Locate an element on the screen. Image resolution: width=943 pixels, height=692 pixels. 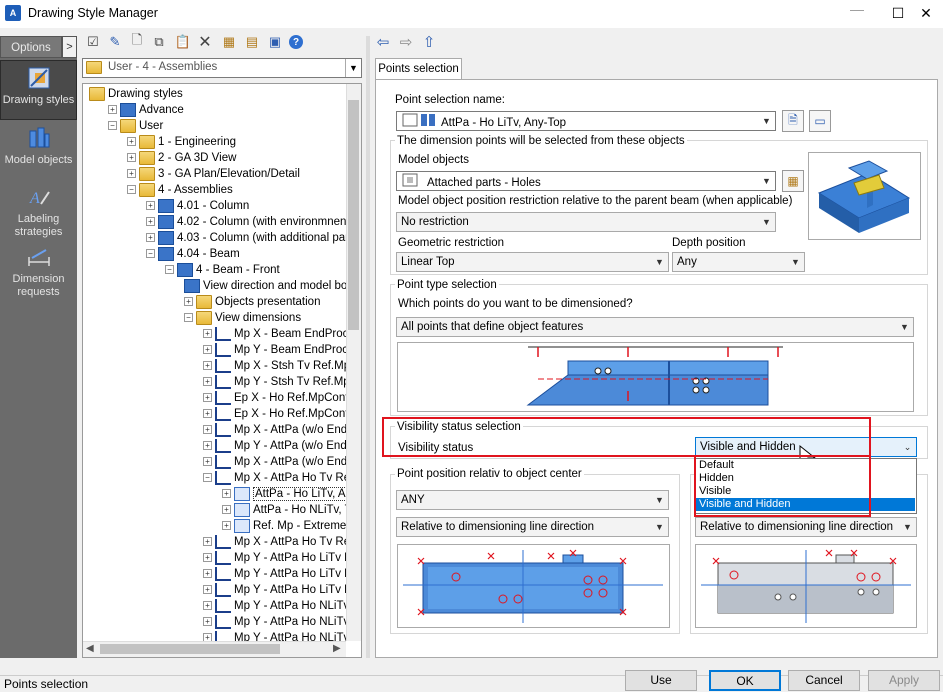
tree-item: − 4 - Assemblies is located at coordinates (180, 190).